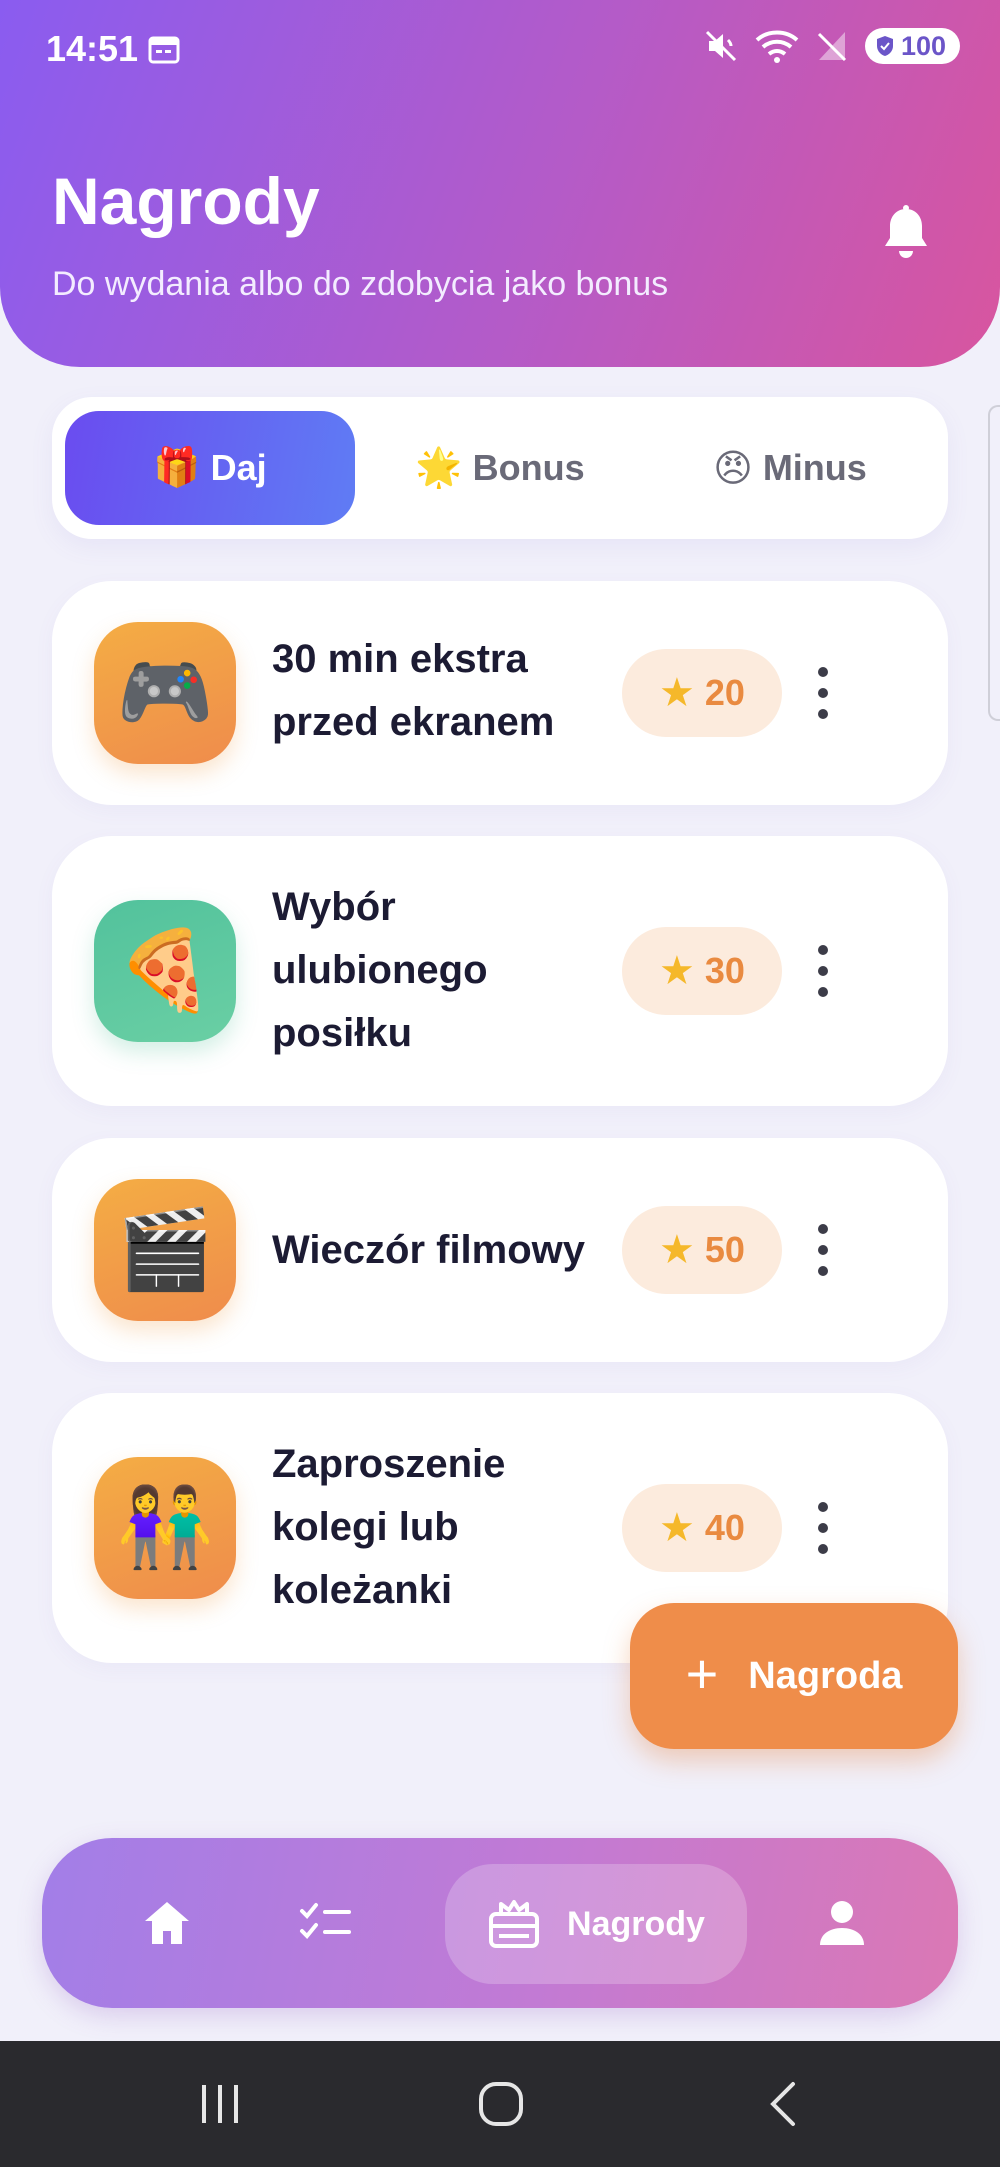 Image resolution: width=1000 pixels, height=2167 pixels. I want to click on tab-label: Bonus, so click(528, 467).